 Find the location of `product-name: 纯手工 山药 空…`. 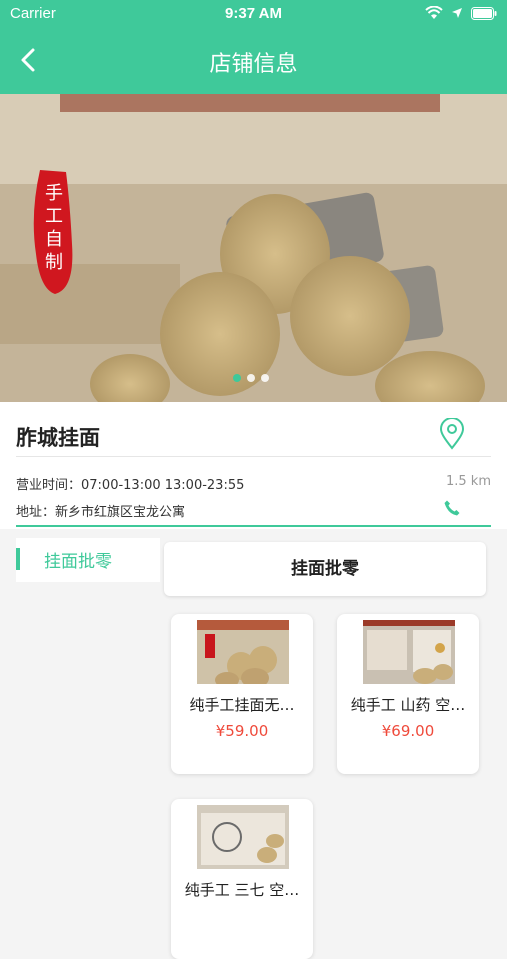

product-name: 纯手工 山药 空… is located at coordinates (408, 705).